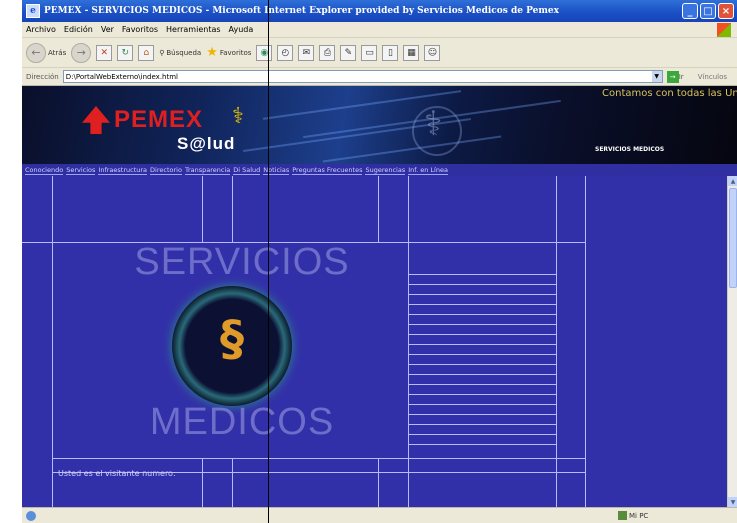  Describe the element at coordinates (123, 170) in the screenshot. I see `nav-infraestructura: Infraestructura` at that location.